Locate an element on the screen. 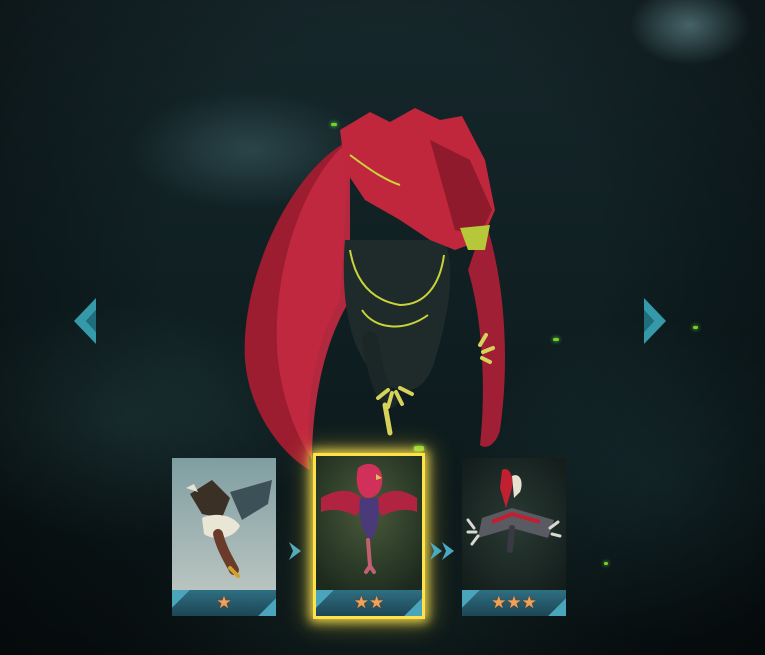  star-icons: ★★ is located at coordinates (369, 602).